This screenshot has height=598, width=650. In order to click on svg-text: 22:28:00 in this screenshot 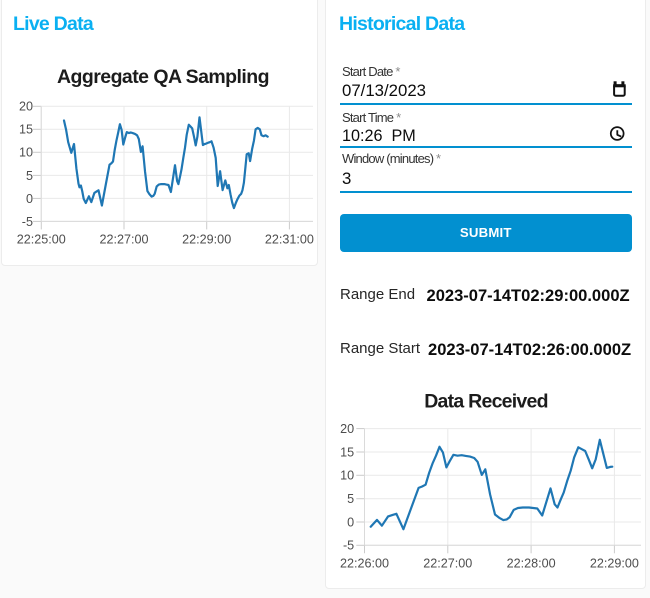, I will do `click(531, 563)`.